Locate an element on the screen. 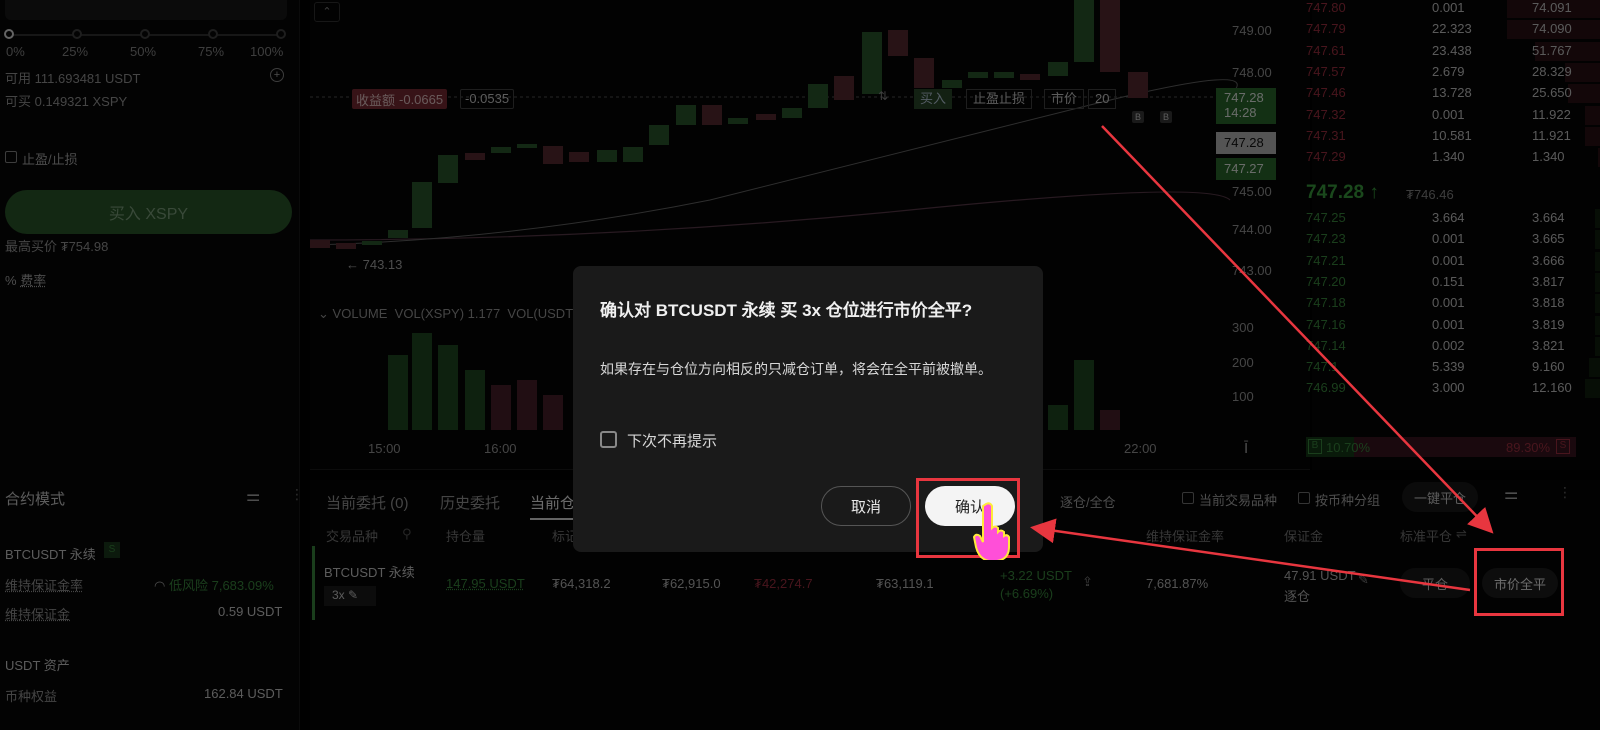  slider-label: 0% is located at coordinates (15, 51).